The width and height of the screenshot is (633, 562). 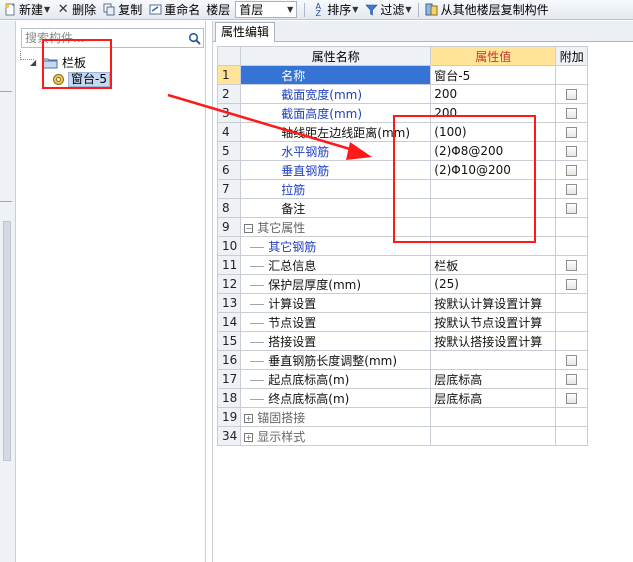 What do you see at coordinates (387, 10) in the screenshot?
I see `filter-button: 过滤 ▼` at bounding box center [387, 10].